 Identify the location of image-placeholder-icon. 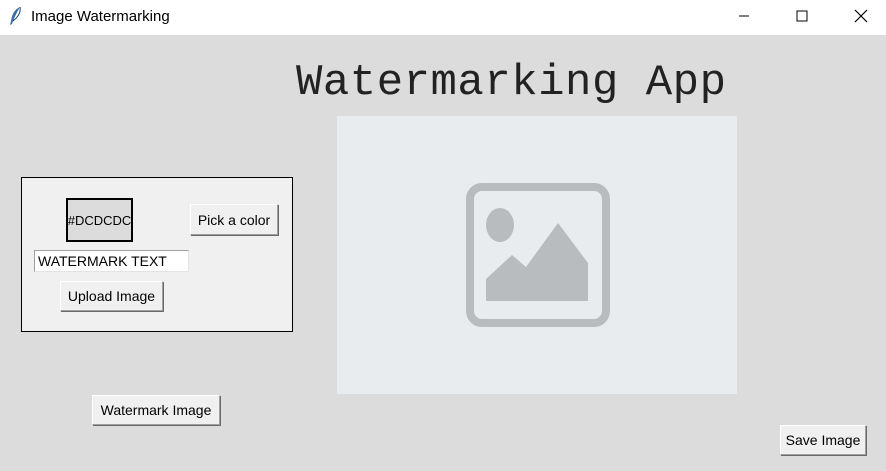
(538, 255).